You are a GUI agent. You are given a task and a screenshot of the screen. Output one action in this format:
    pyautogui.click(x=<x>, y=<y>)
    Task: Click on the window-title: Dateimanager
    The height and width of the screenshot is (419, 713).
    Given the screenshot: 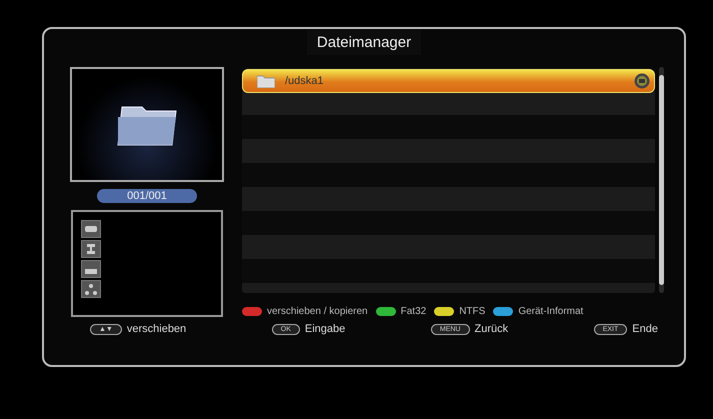 What is the action you would take?
    pyautogui.click(x=364, y=42)
    